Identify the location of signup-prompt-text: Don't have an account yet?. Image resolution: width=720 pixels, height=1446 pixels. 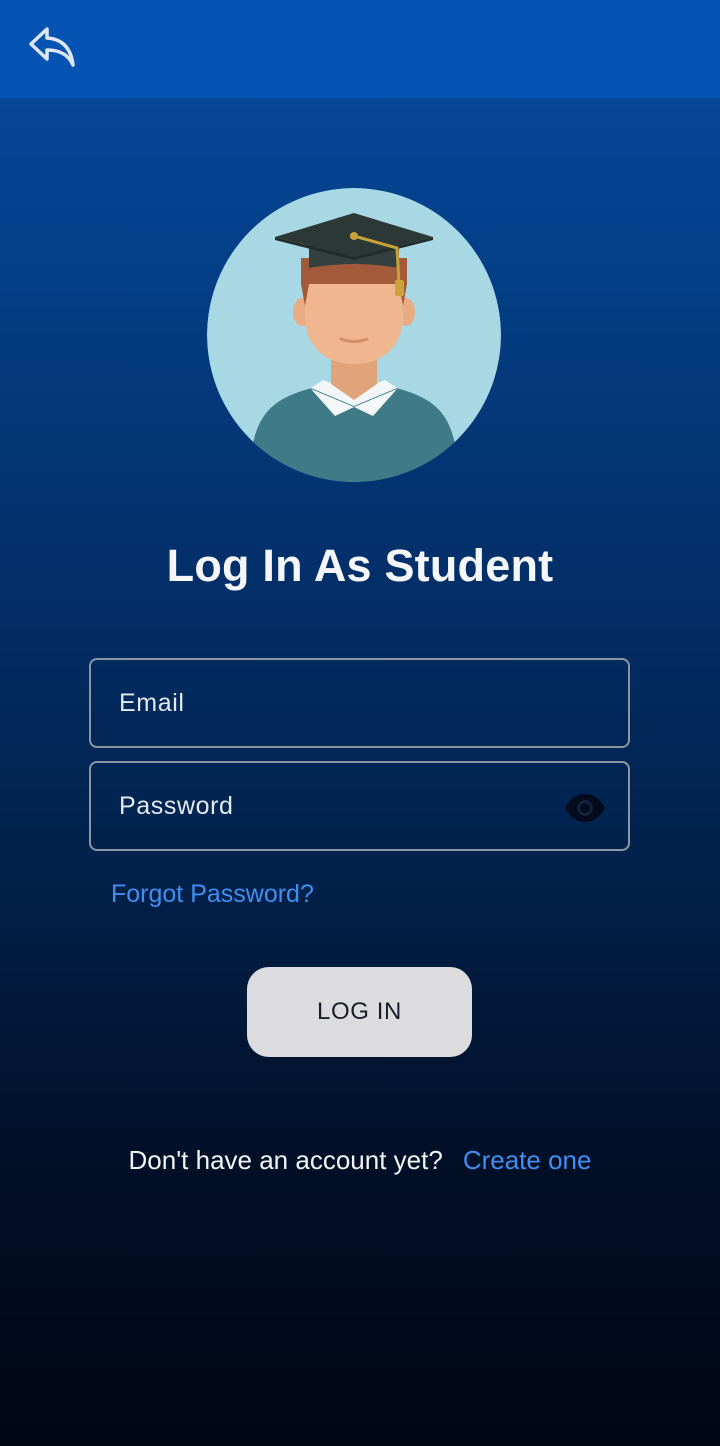
(285, 1160).